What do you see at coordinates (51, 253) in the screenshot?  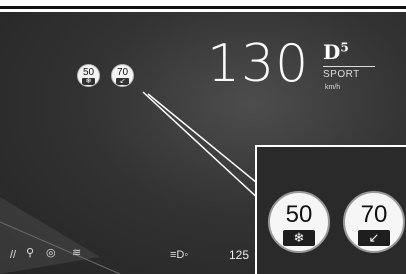 I see `steering-assist-icon: ◎` at bounding box center [51, 253].